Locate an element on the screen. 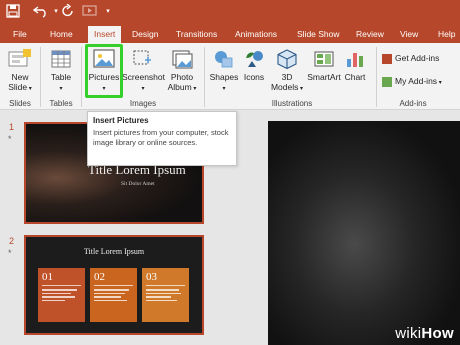 The image size is (460, 345). card-number: 03 is located at coordinates (165, 278).